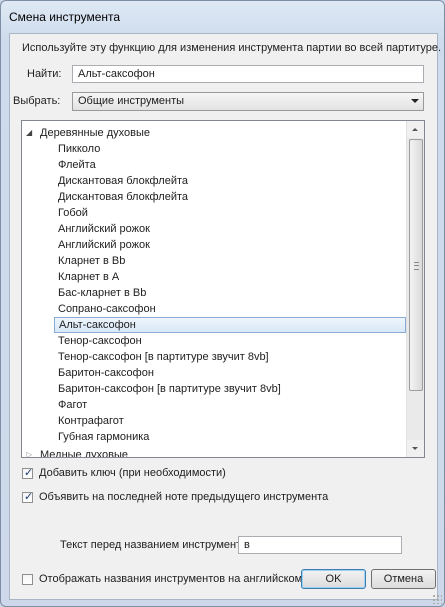  I want to click on english-names-checkbox, so click(27, 579).